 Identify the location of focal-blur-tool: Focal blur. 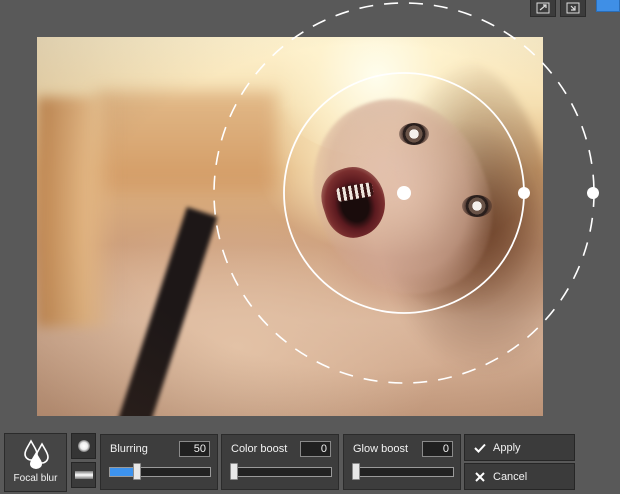
(35, 462).